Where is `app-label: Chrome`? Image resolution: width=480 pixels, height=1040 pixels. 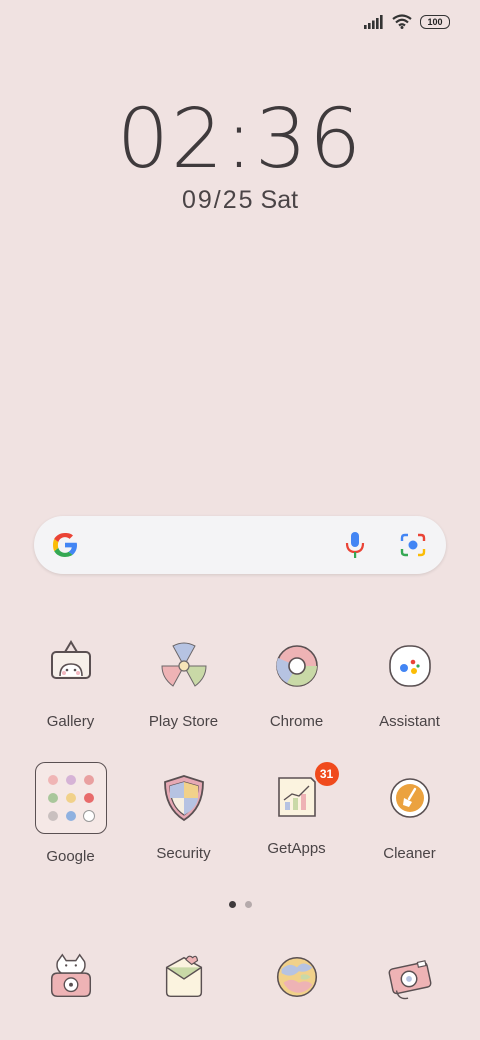
app-label: Chrome is located at coordinates (296, 721).